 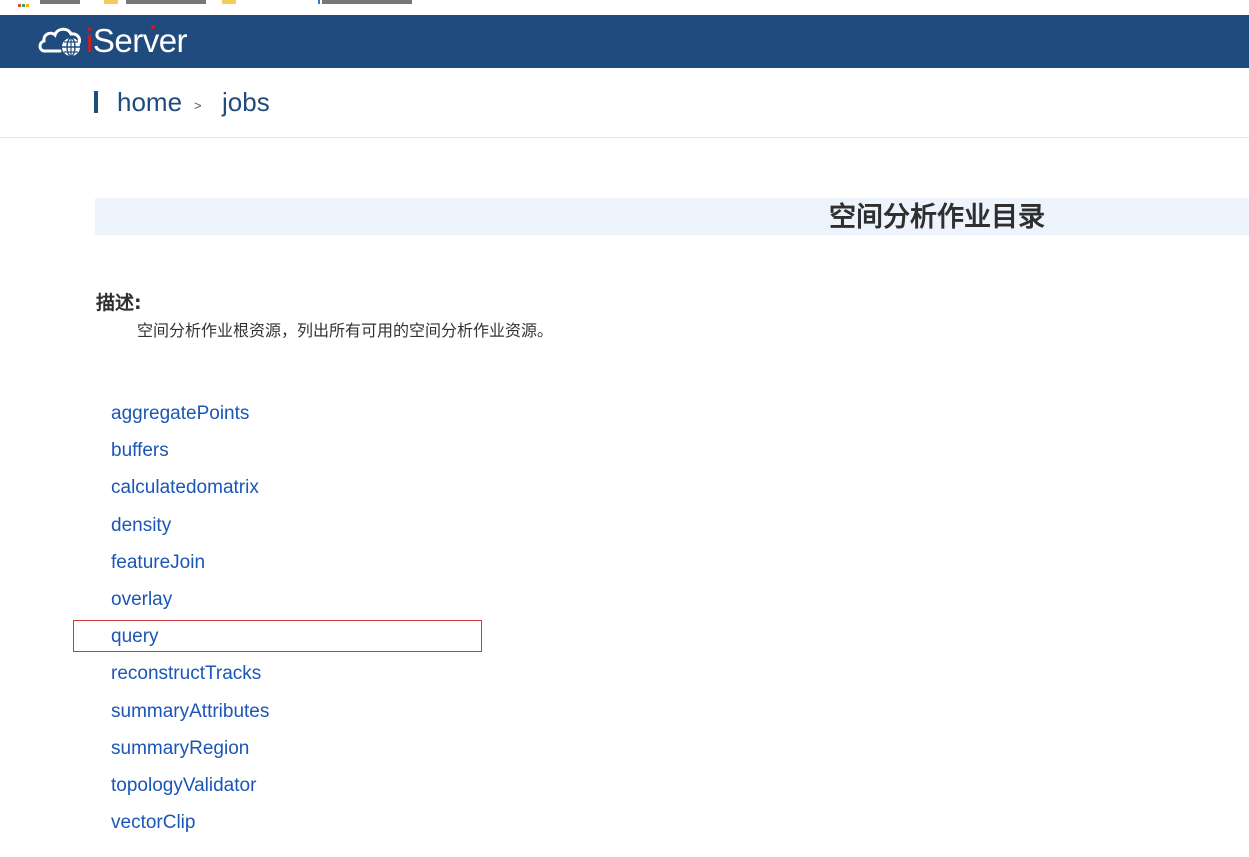 I want to click on description-text: 空间分析作业根资源，列出所有可用的空间分析作业资源。, so click(x=345, y=330).